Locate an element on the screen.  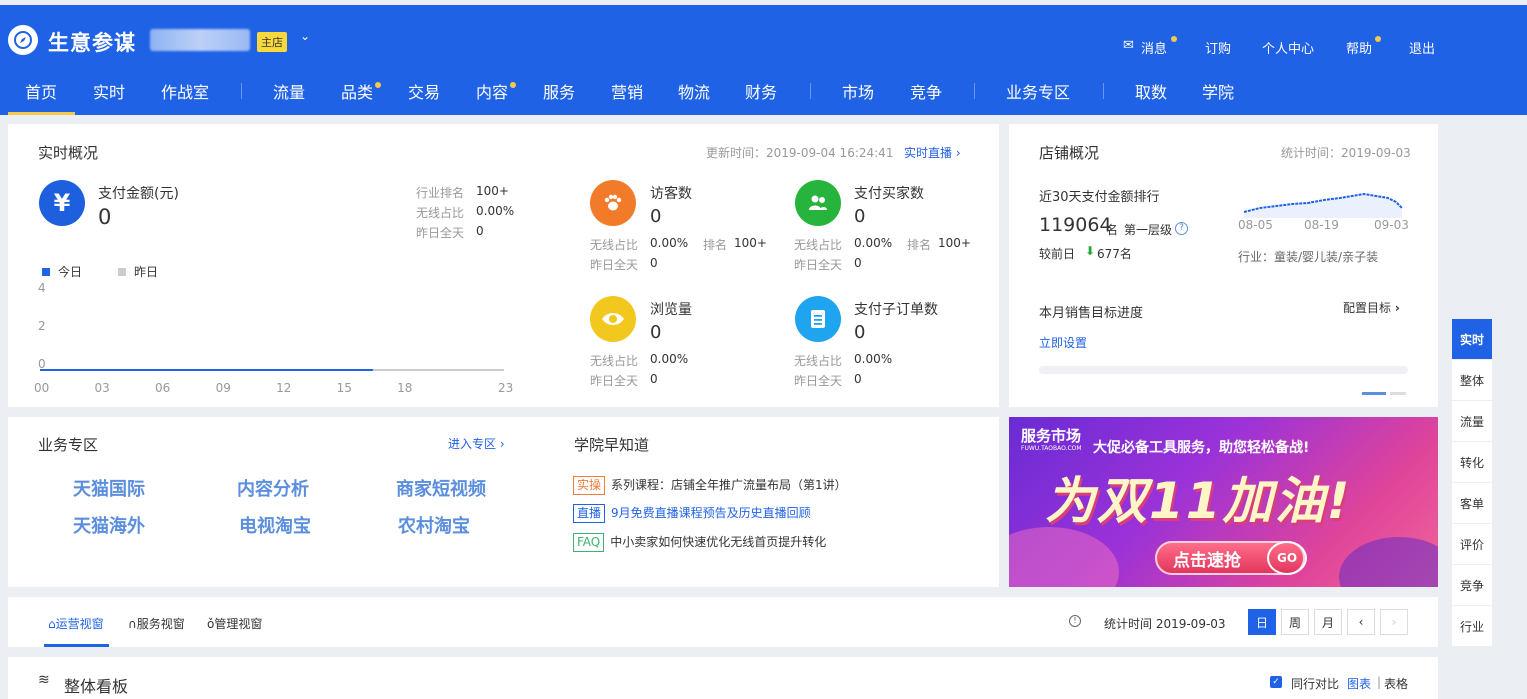
chart-view-link: 图表 is located at coordinates (1359, 683).